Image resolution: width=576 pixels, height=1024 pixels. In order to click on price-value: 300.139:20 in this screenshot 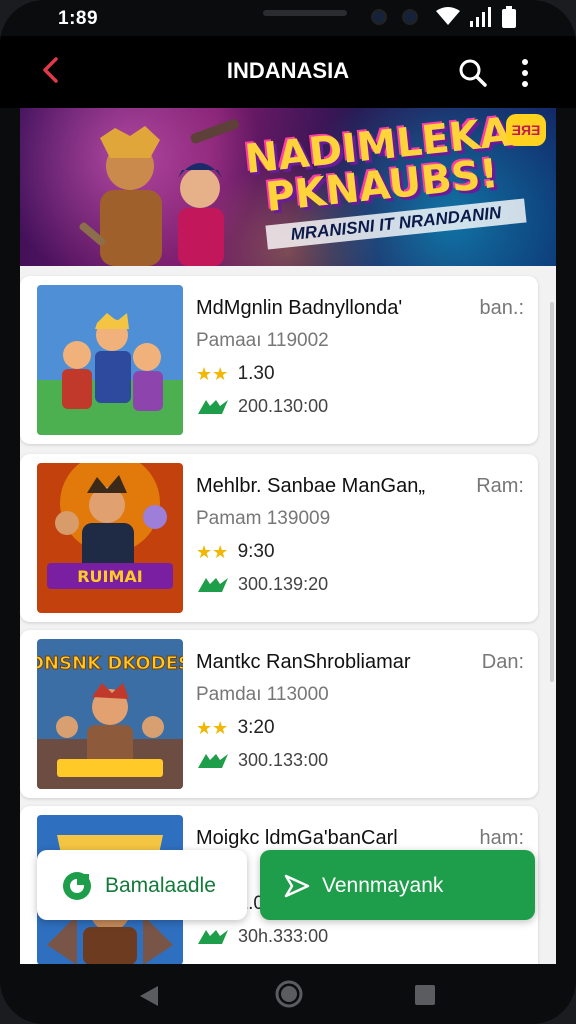, I will do `click(283, 584)`.